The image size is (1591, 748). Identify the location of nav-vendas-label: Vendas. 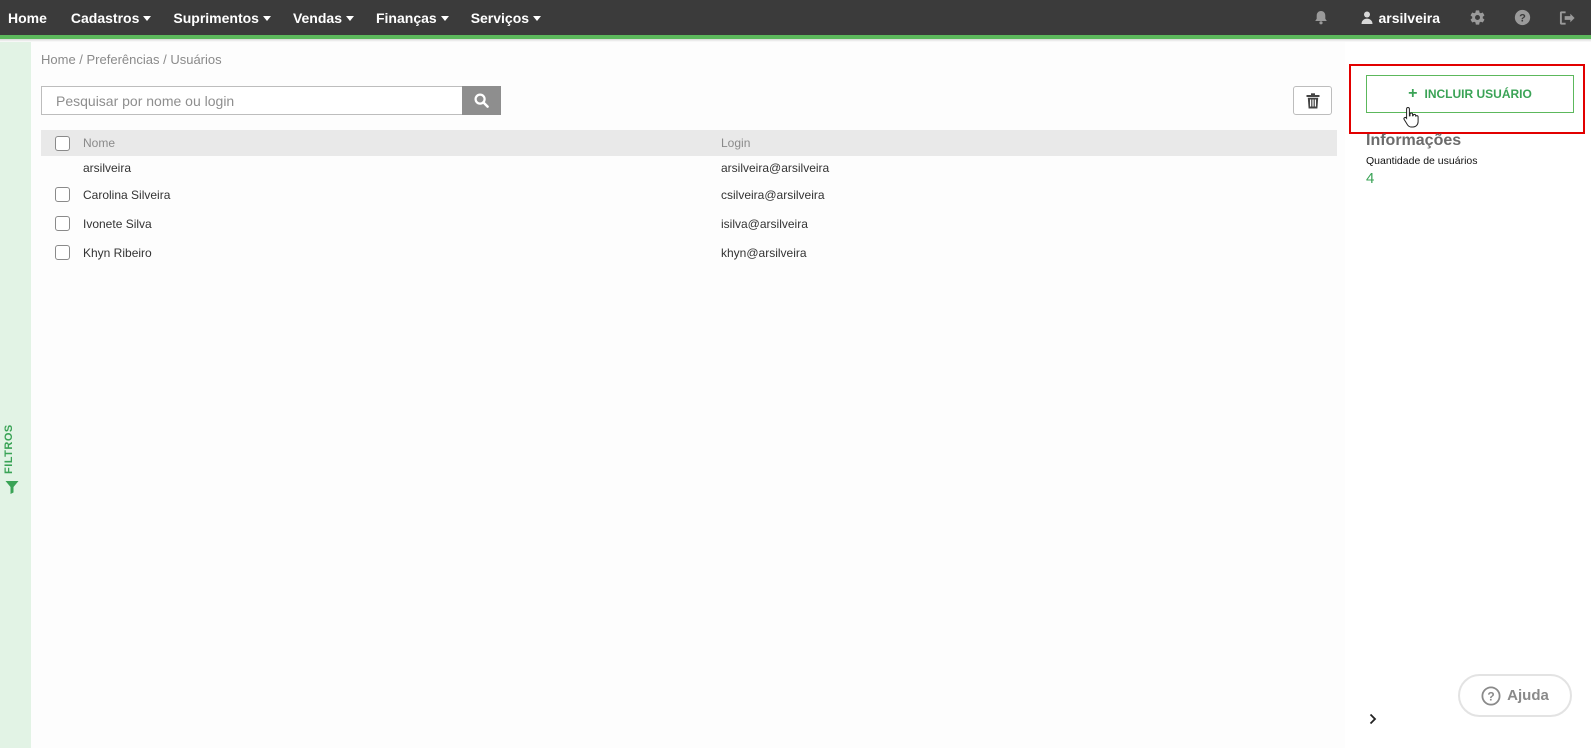
(317, 17).